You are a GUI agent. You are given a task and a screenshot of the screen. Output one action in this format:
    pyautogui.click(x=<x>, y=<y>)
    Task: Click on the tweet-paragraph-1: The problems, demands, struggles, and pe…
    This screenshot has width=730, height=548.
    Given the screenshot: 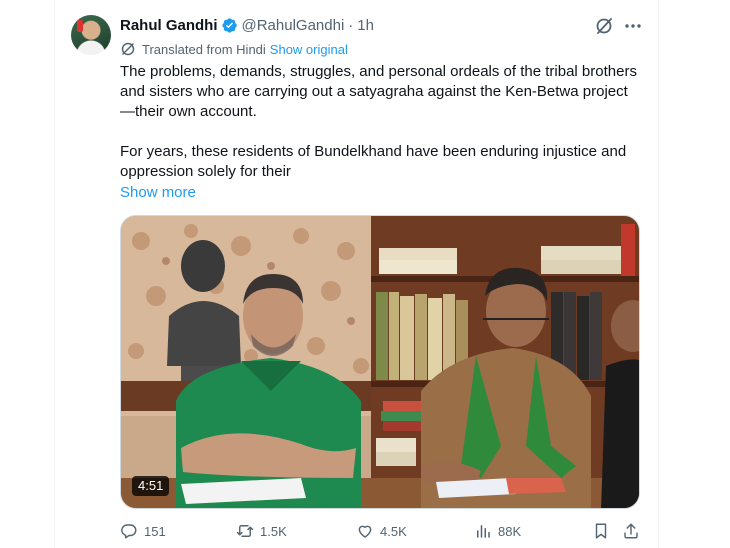 What is the action you would take?
    pyautogui.click(x=378, y=91)
    